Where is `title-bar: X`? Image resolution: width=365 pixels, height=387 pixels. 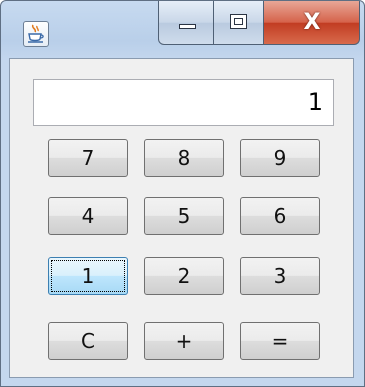
title-bar: X is located at coordinates (182, 28).